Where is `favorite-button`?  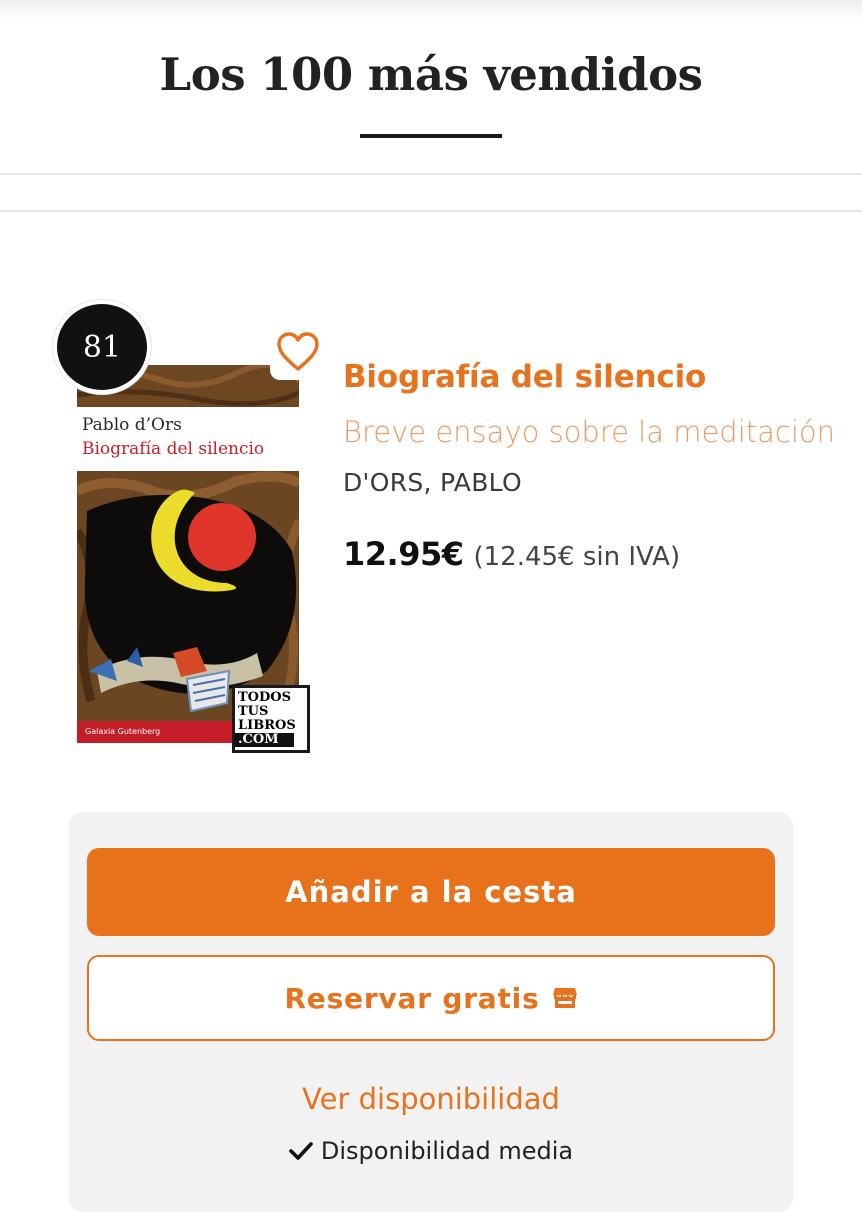
favorite-button is located at coordinates (298, 354).